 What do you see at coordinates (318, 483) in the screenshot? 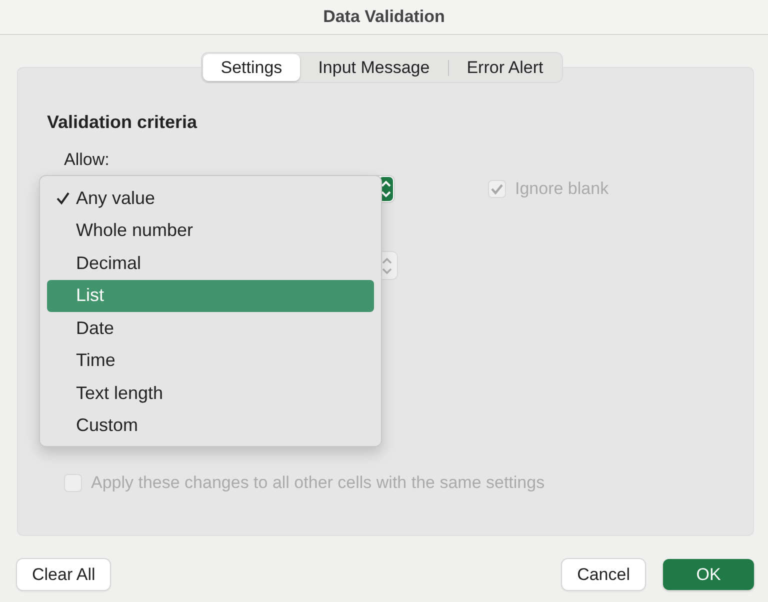
I see `apply-all-label: Apply these changes to all other cells with the same settings` at bounding box center [318, 483].